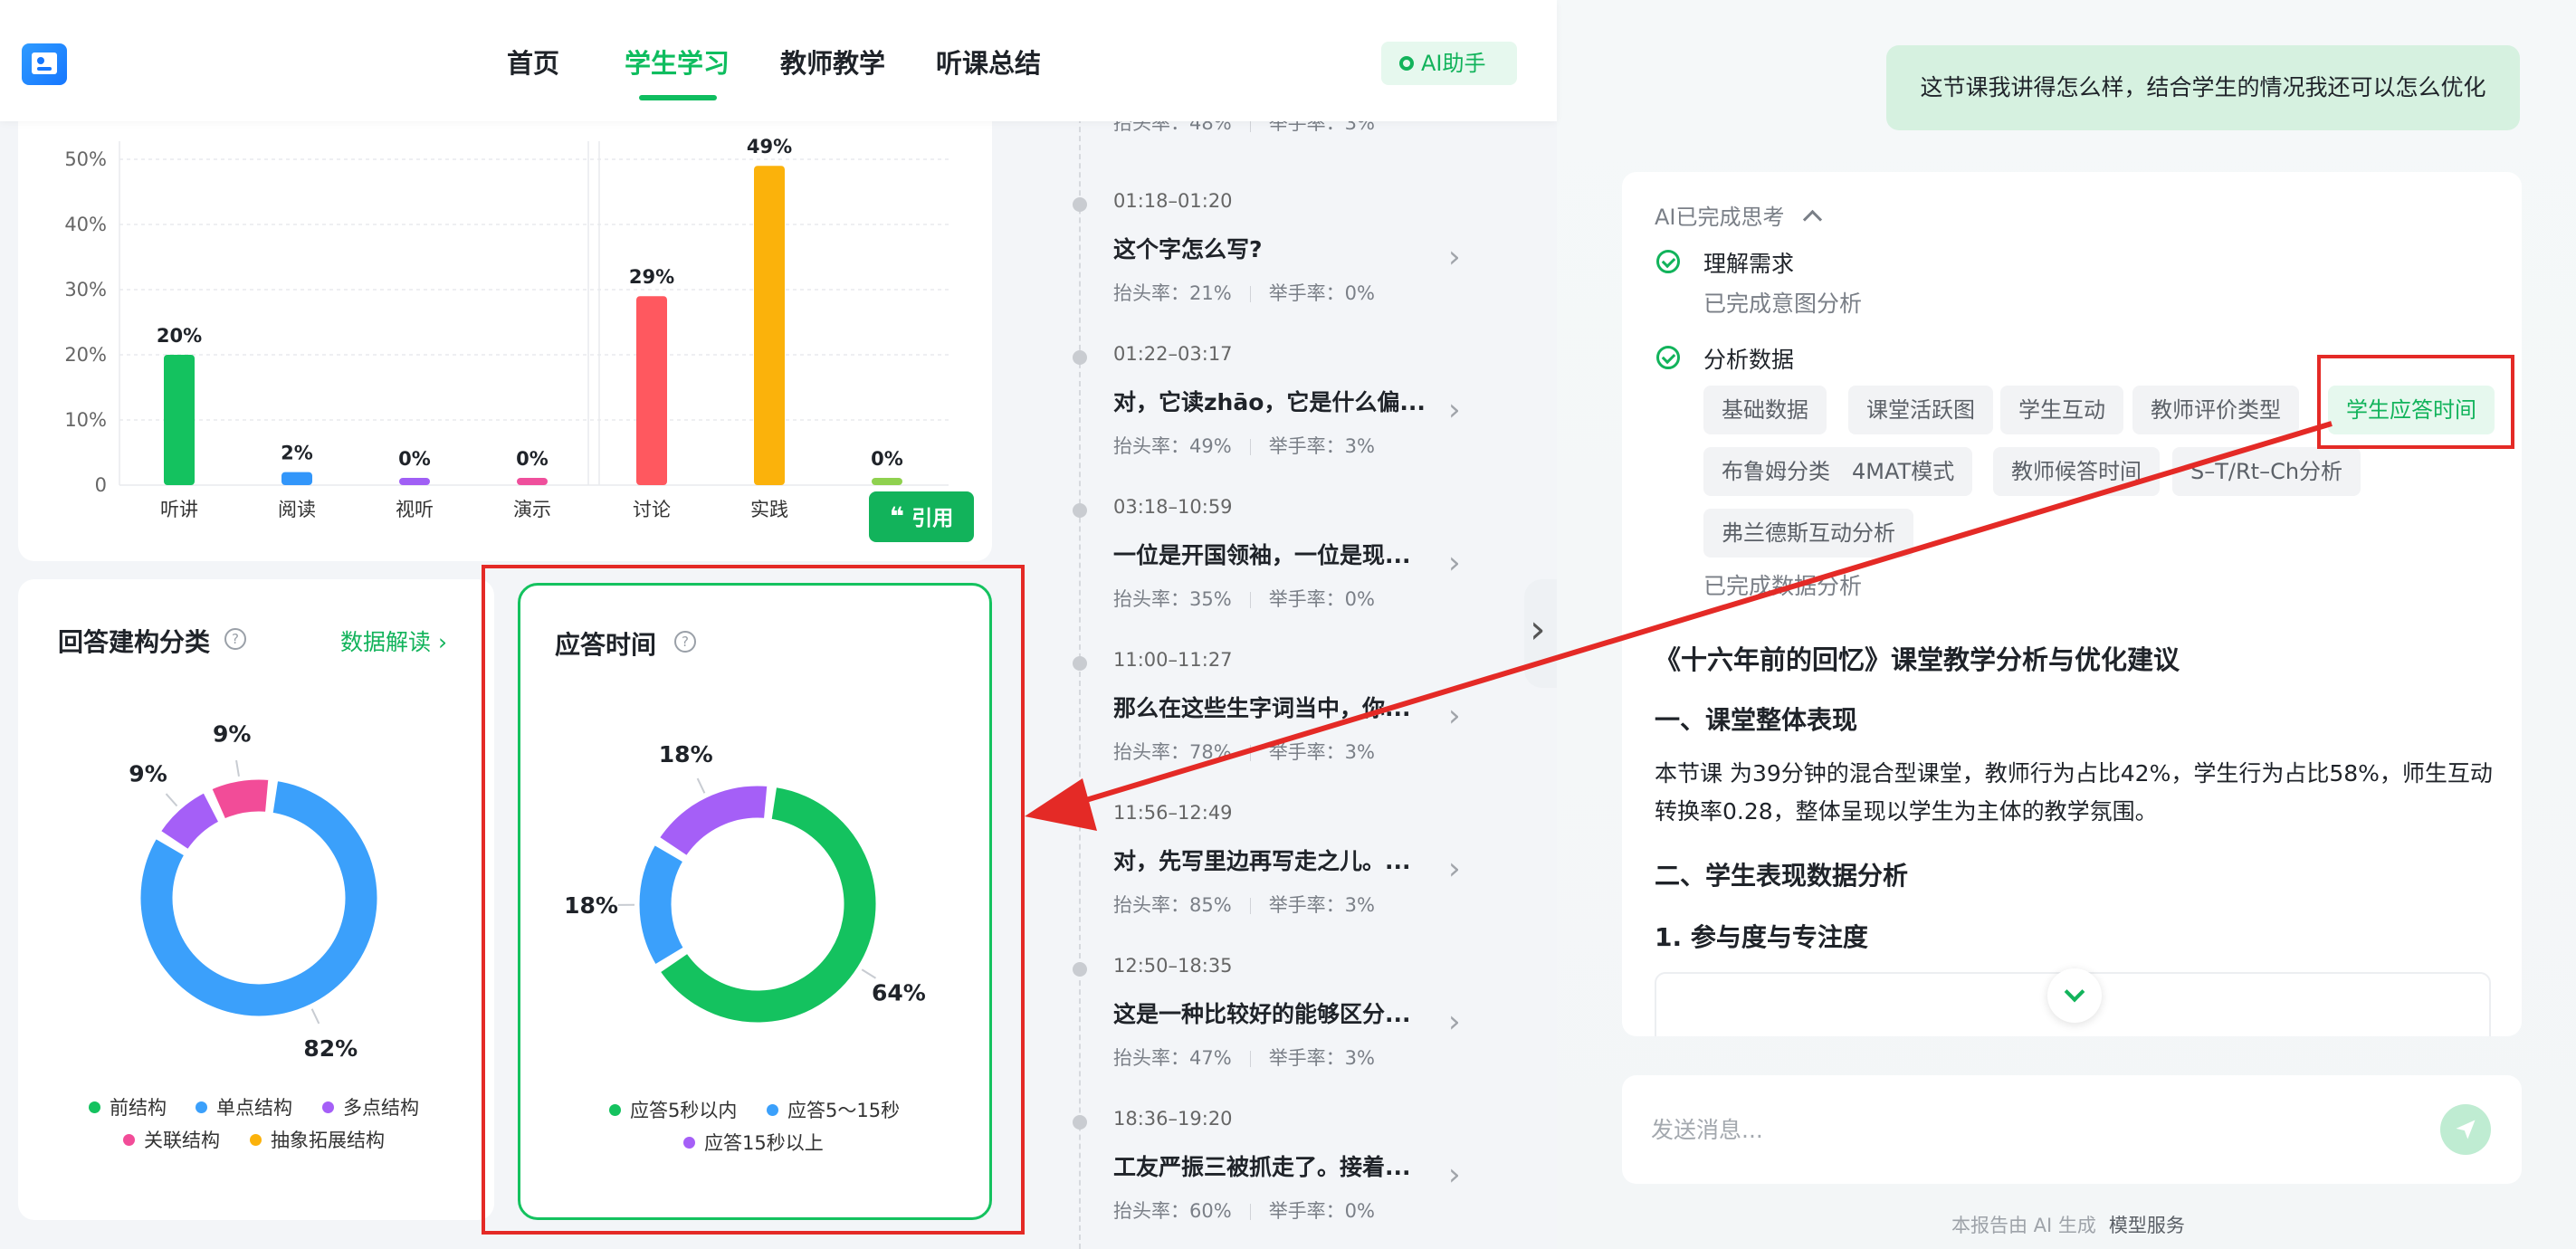 The image size is (2576, 1249). Describe the element at coordinates (1783, 586) in the screenshot. I see `step-analyze-sub: 已完成数据分析` at that location.